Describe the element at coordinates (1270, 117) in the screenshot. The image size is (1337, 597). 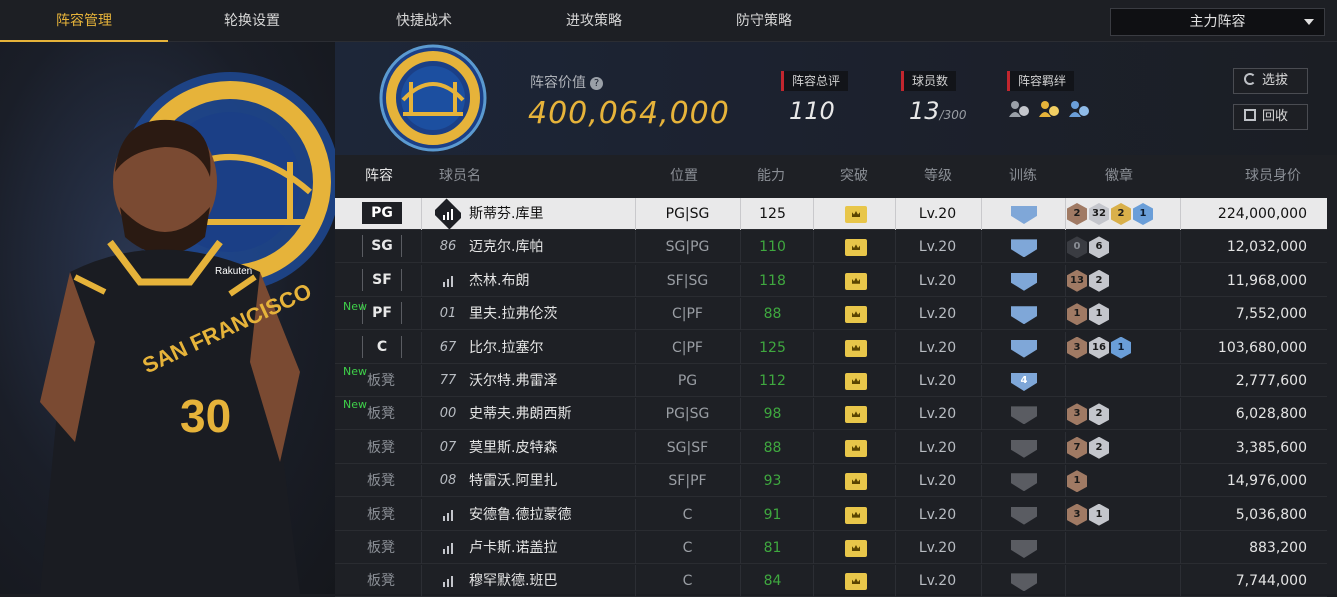
I see `recall-button: 回收` at that location.